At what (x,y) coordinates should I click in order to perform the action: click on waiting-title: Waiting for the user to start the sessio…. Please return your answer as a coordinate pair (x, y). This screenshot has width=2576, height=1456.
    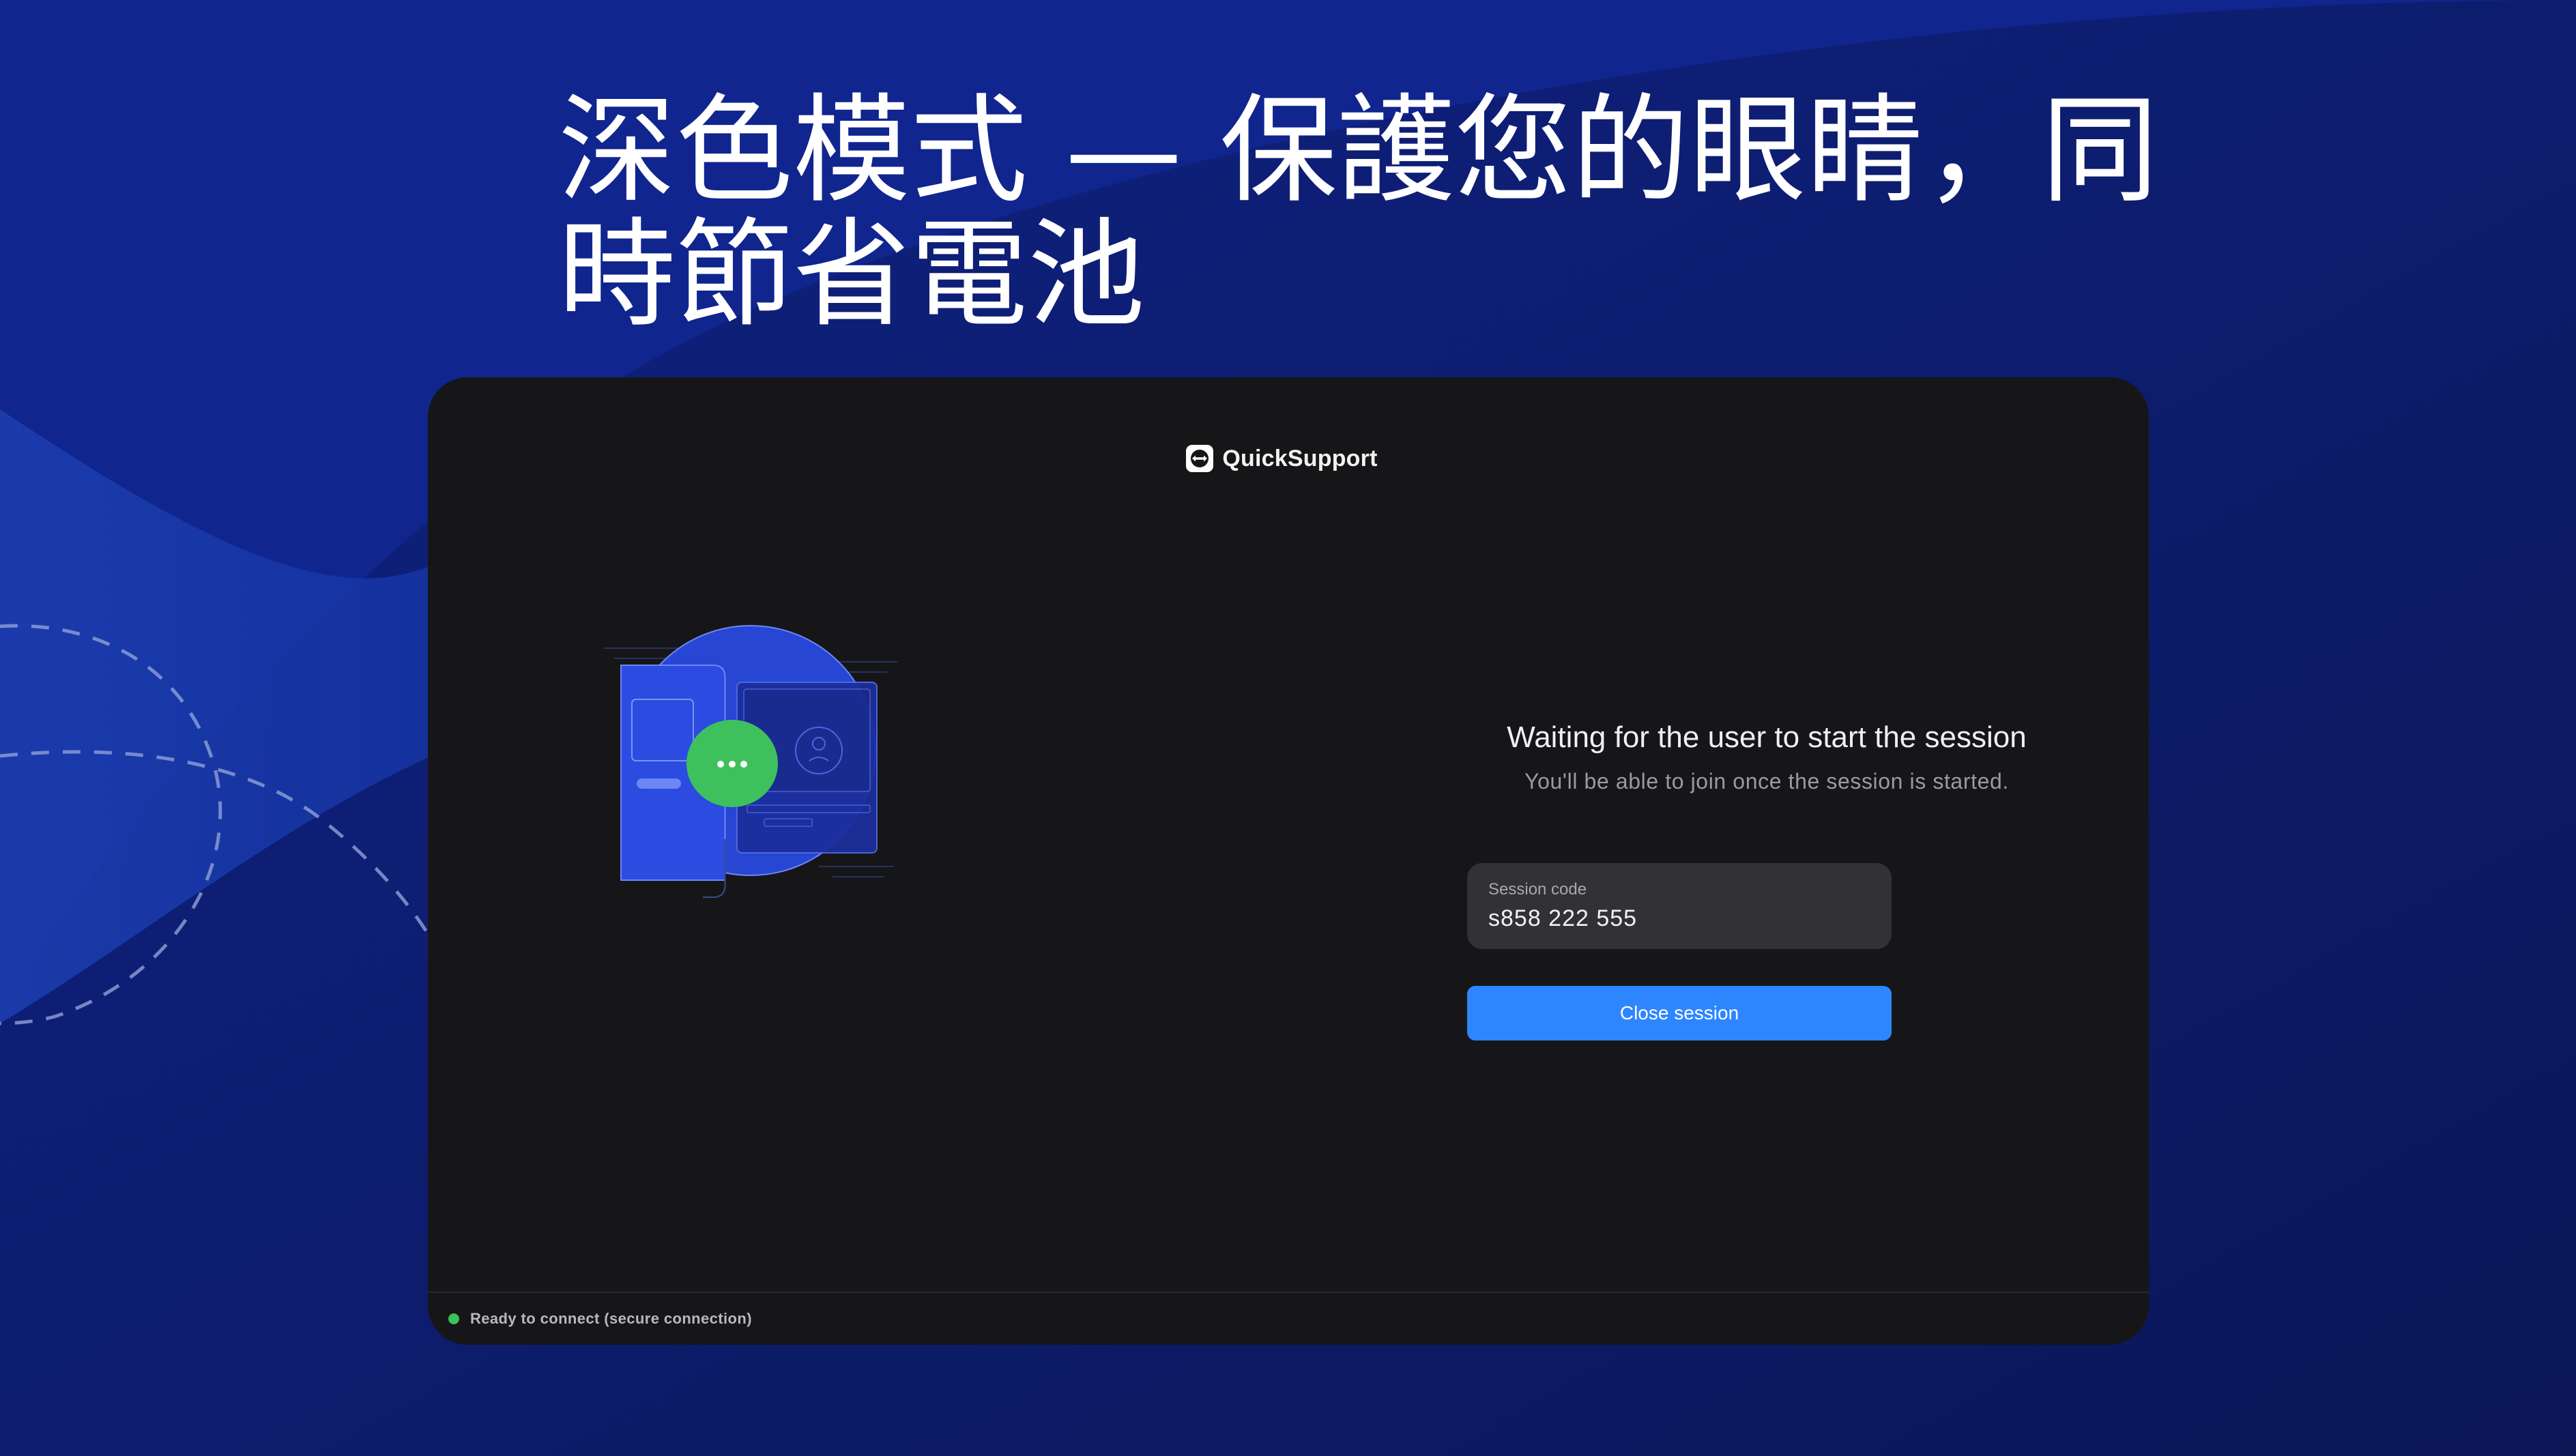
    Looking at the image, I should click on (1767, 737).